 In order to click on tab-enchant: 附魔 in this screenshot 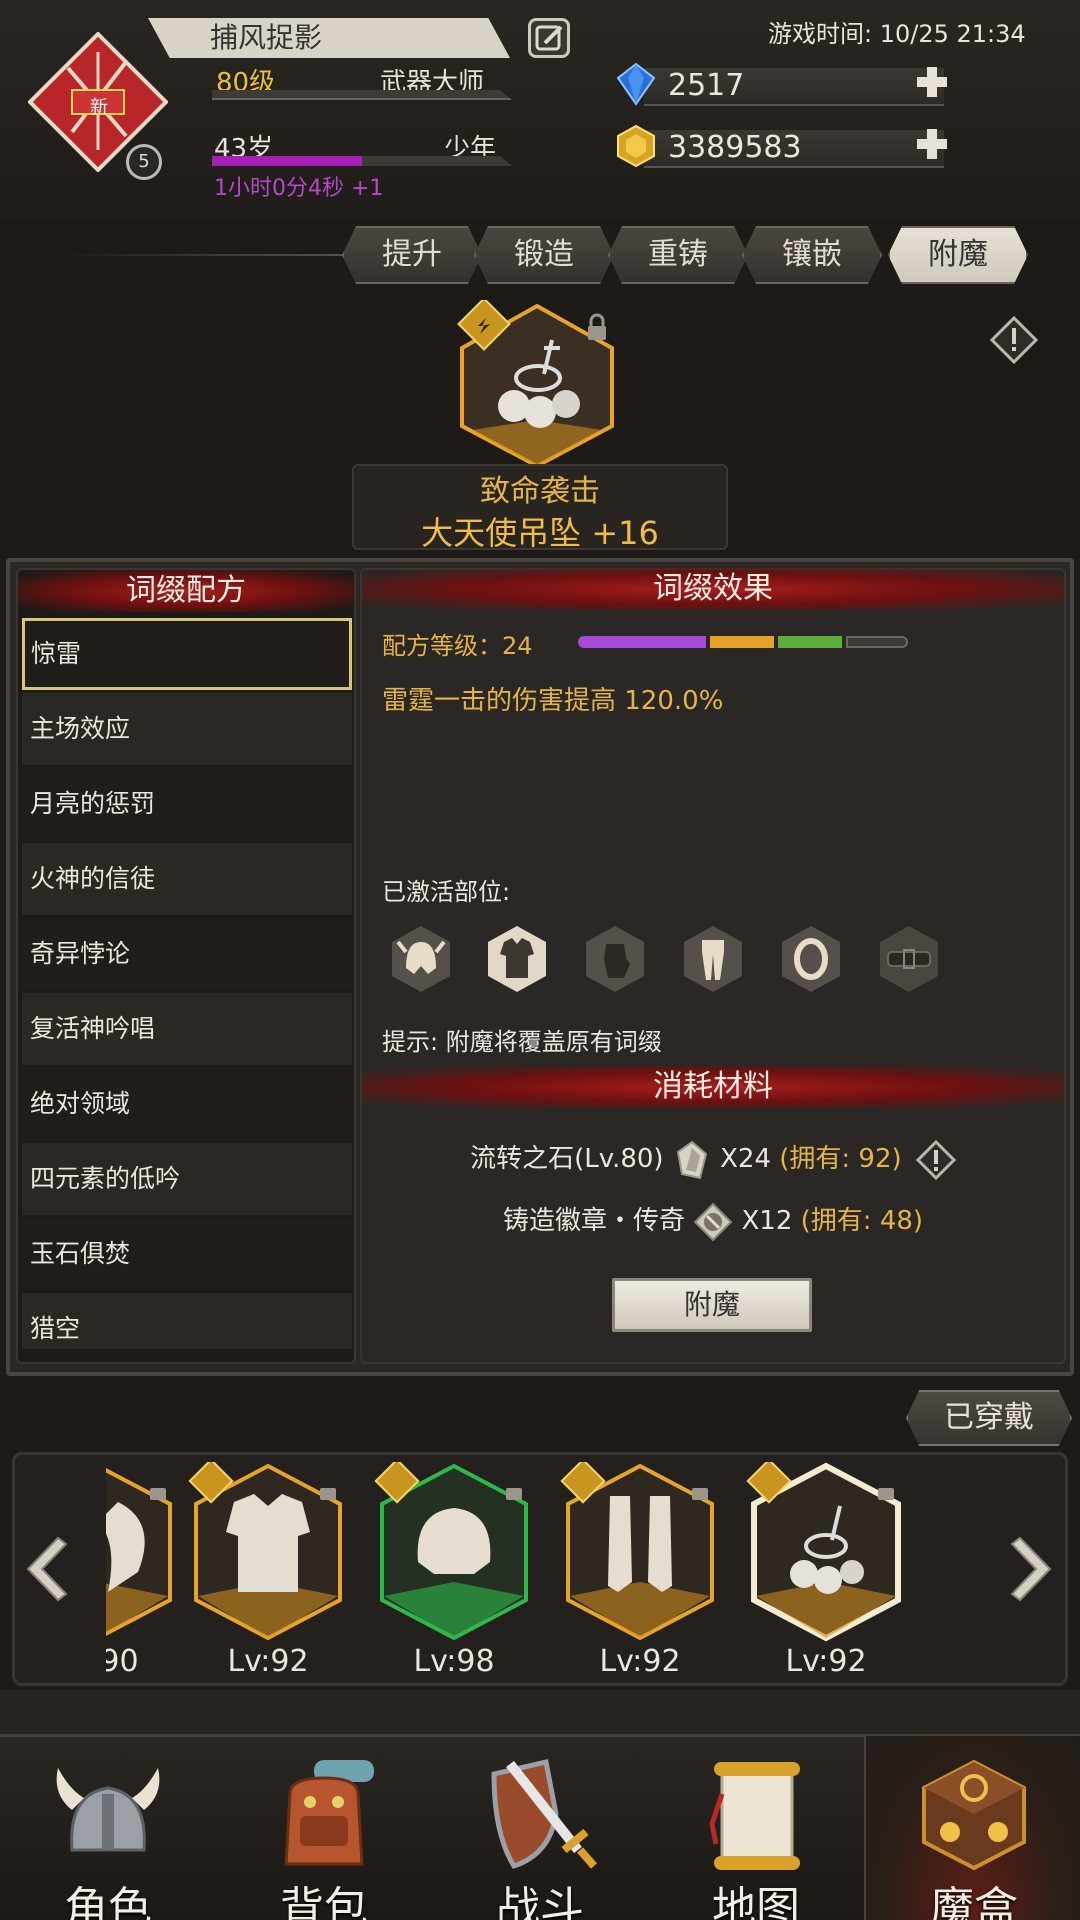, I will do `click(958, 255)`.